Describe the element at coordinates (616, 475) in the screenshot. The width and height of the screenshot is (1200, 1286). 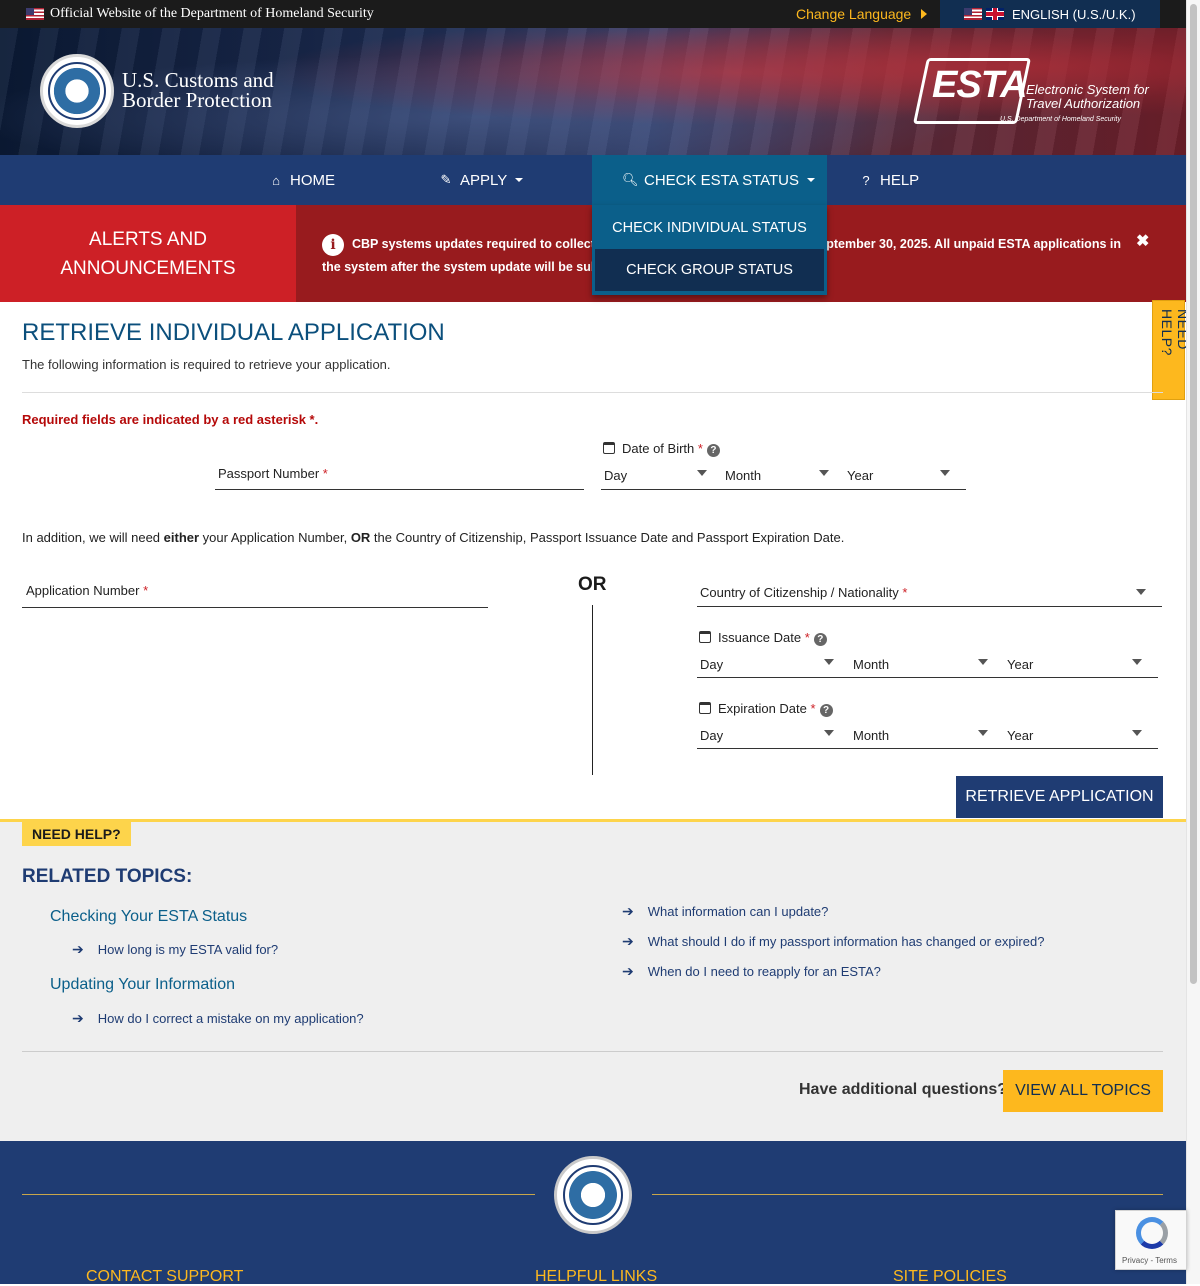
I see `dob-day-value: Day` at that location.